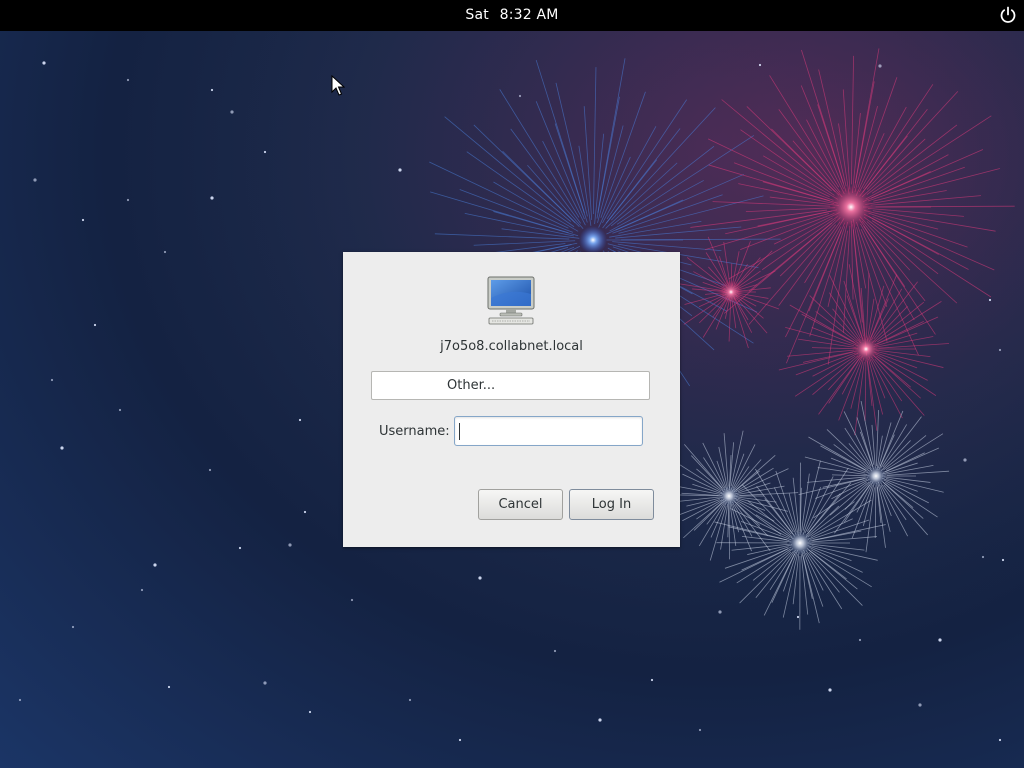 Image resolution: width=1024 pixels, height=768 pixels. Describe the element at coordinates (520, 504) in the screenshot. I see `cancel-button: Cancel` at that location.